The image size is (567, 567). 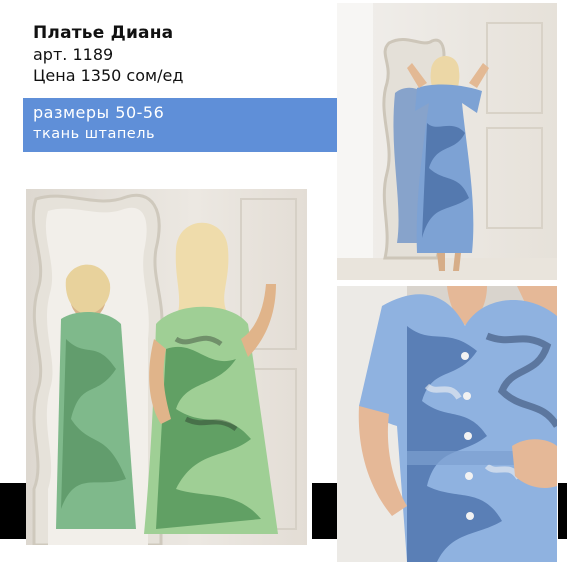 What do you see at coordinates (103, 33) in the screenshot?
I see `product-name: Платье Диана` at bounding box center [103, 33].